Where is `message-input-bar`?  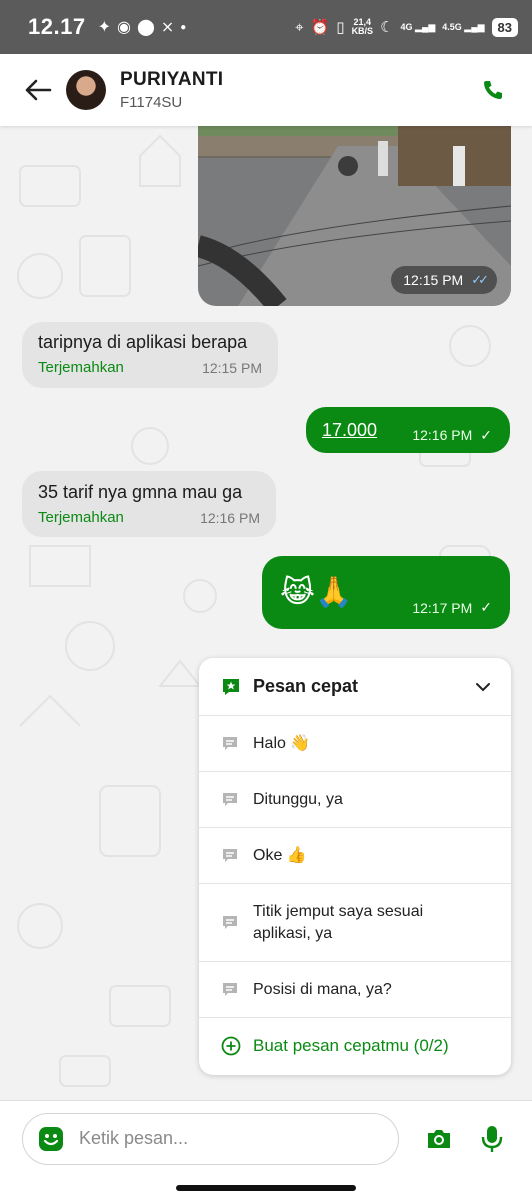 message-input-bar is located at coordinates (266, 1138).